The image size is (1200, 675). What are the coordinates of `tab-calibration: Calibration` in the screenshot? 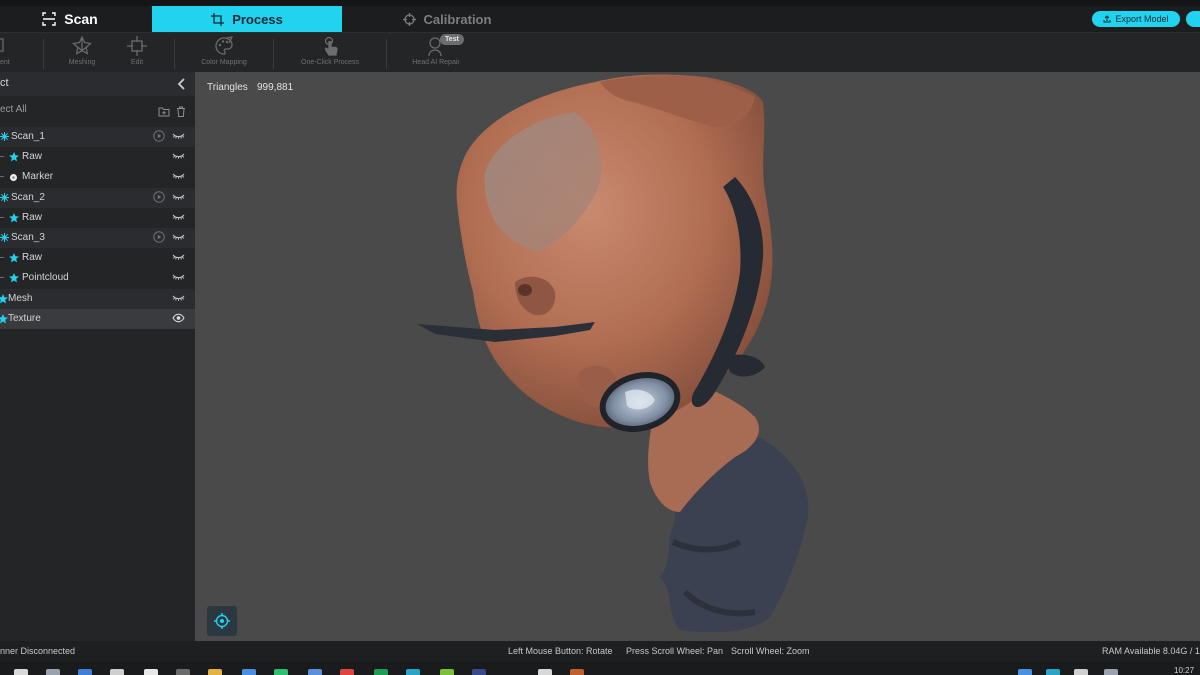 It's located at (447, 19).